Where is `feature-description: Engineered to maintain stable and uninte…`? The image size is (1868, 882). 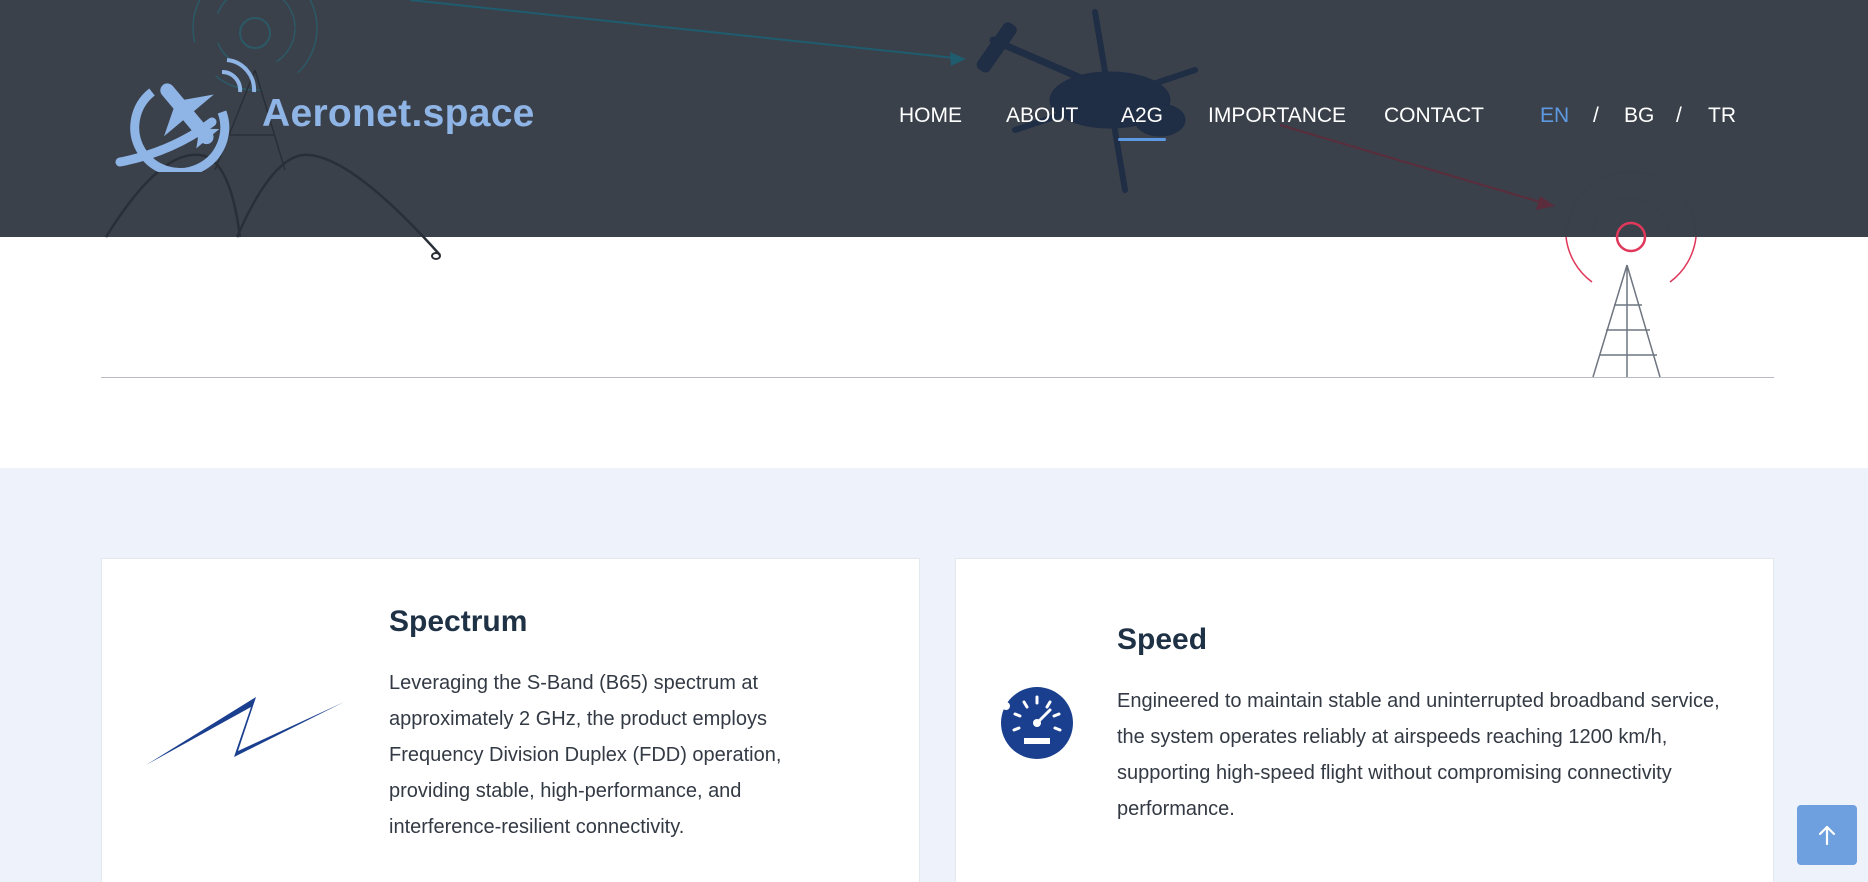
feature-description: Engineered to maintain stable and uninte… is located at coordinates (1418, 755).